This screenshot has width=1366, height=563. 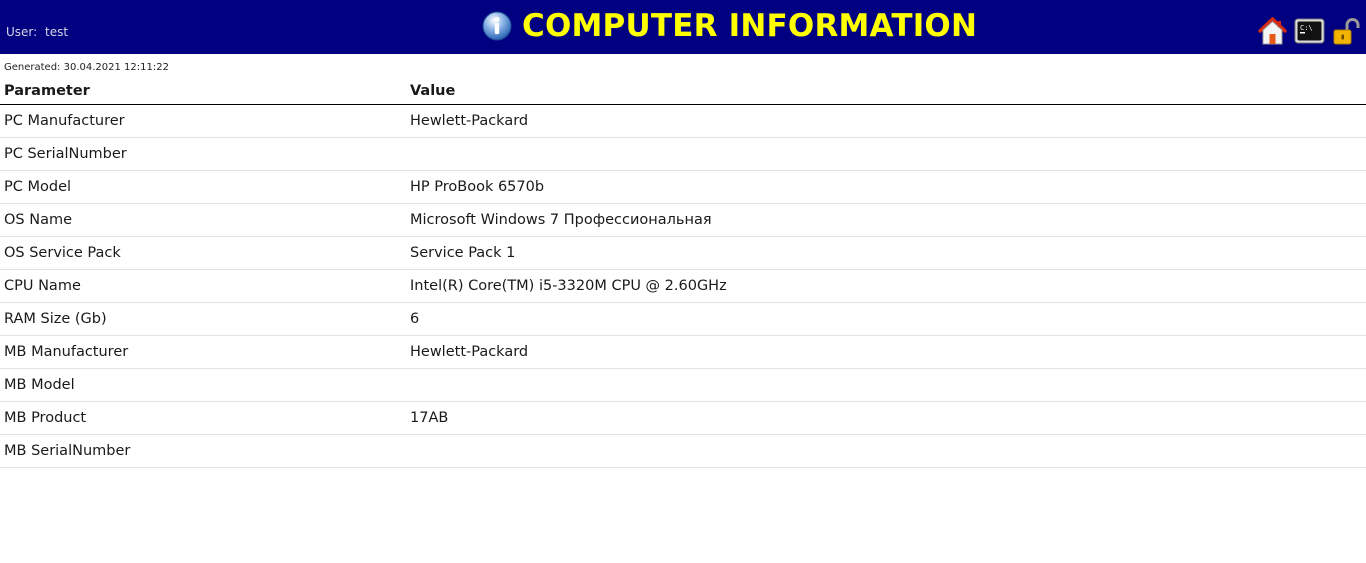 I want to click on table-row: OS Service Pack Service Pack 1, so click(x=683, y=253).